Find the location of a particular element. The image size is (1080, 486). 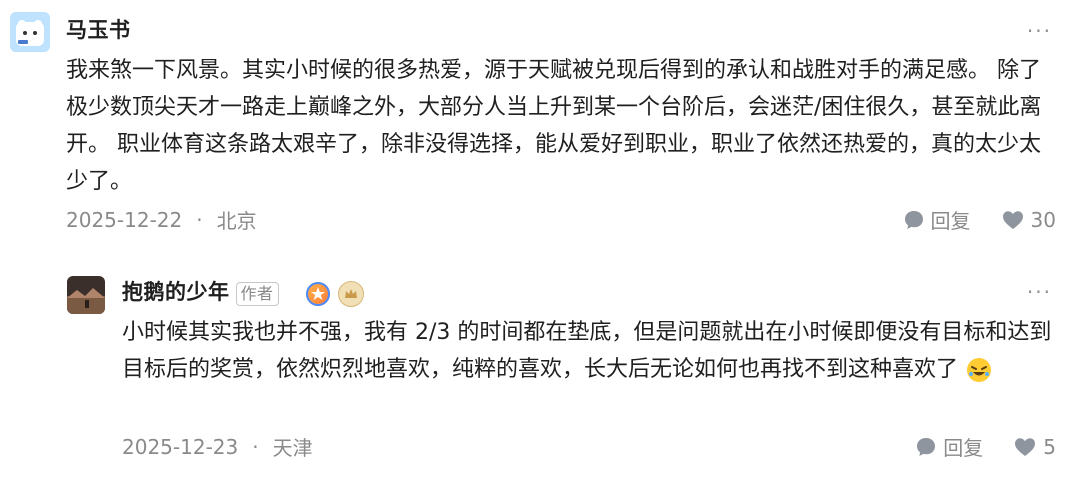

user-badges is located at coordinates (339, 294).